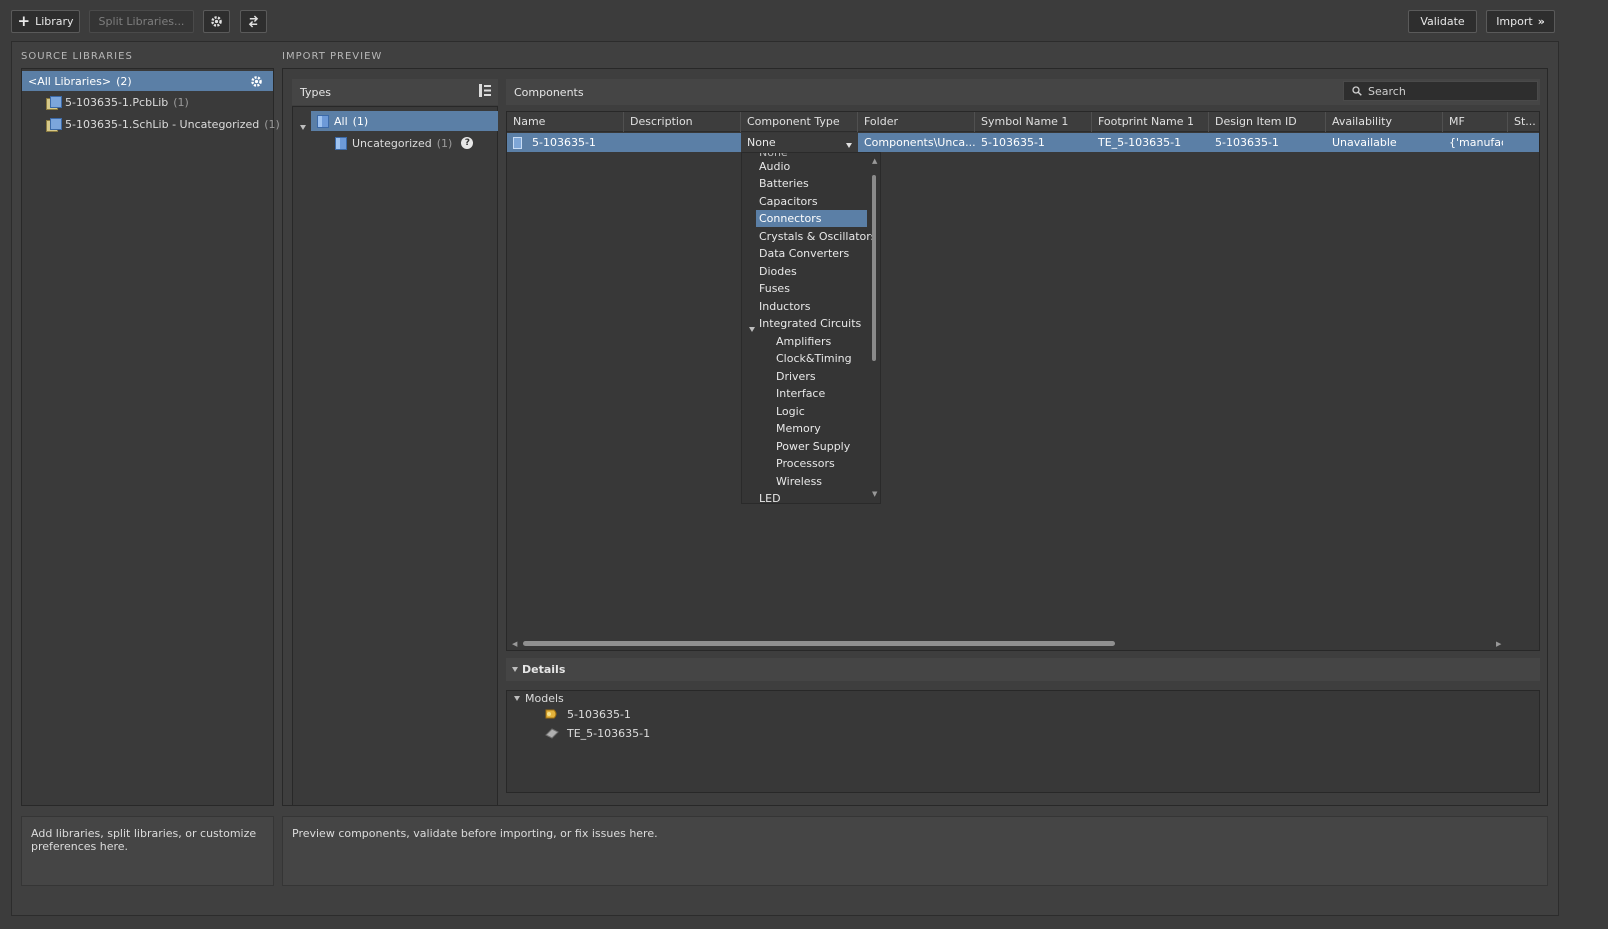 This screenshot has width=1608, height=929. What do you see at coordinates (811, 218) in the screenshot?
I see `dropdown-item-selected: Connectors` at bounding box center [811, 218].